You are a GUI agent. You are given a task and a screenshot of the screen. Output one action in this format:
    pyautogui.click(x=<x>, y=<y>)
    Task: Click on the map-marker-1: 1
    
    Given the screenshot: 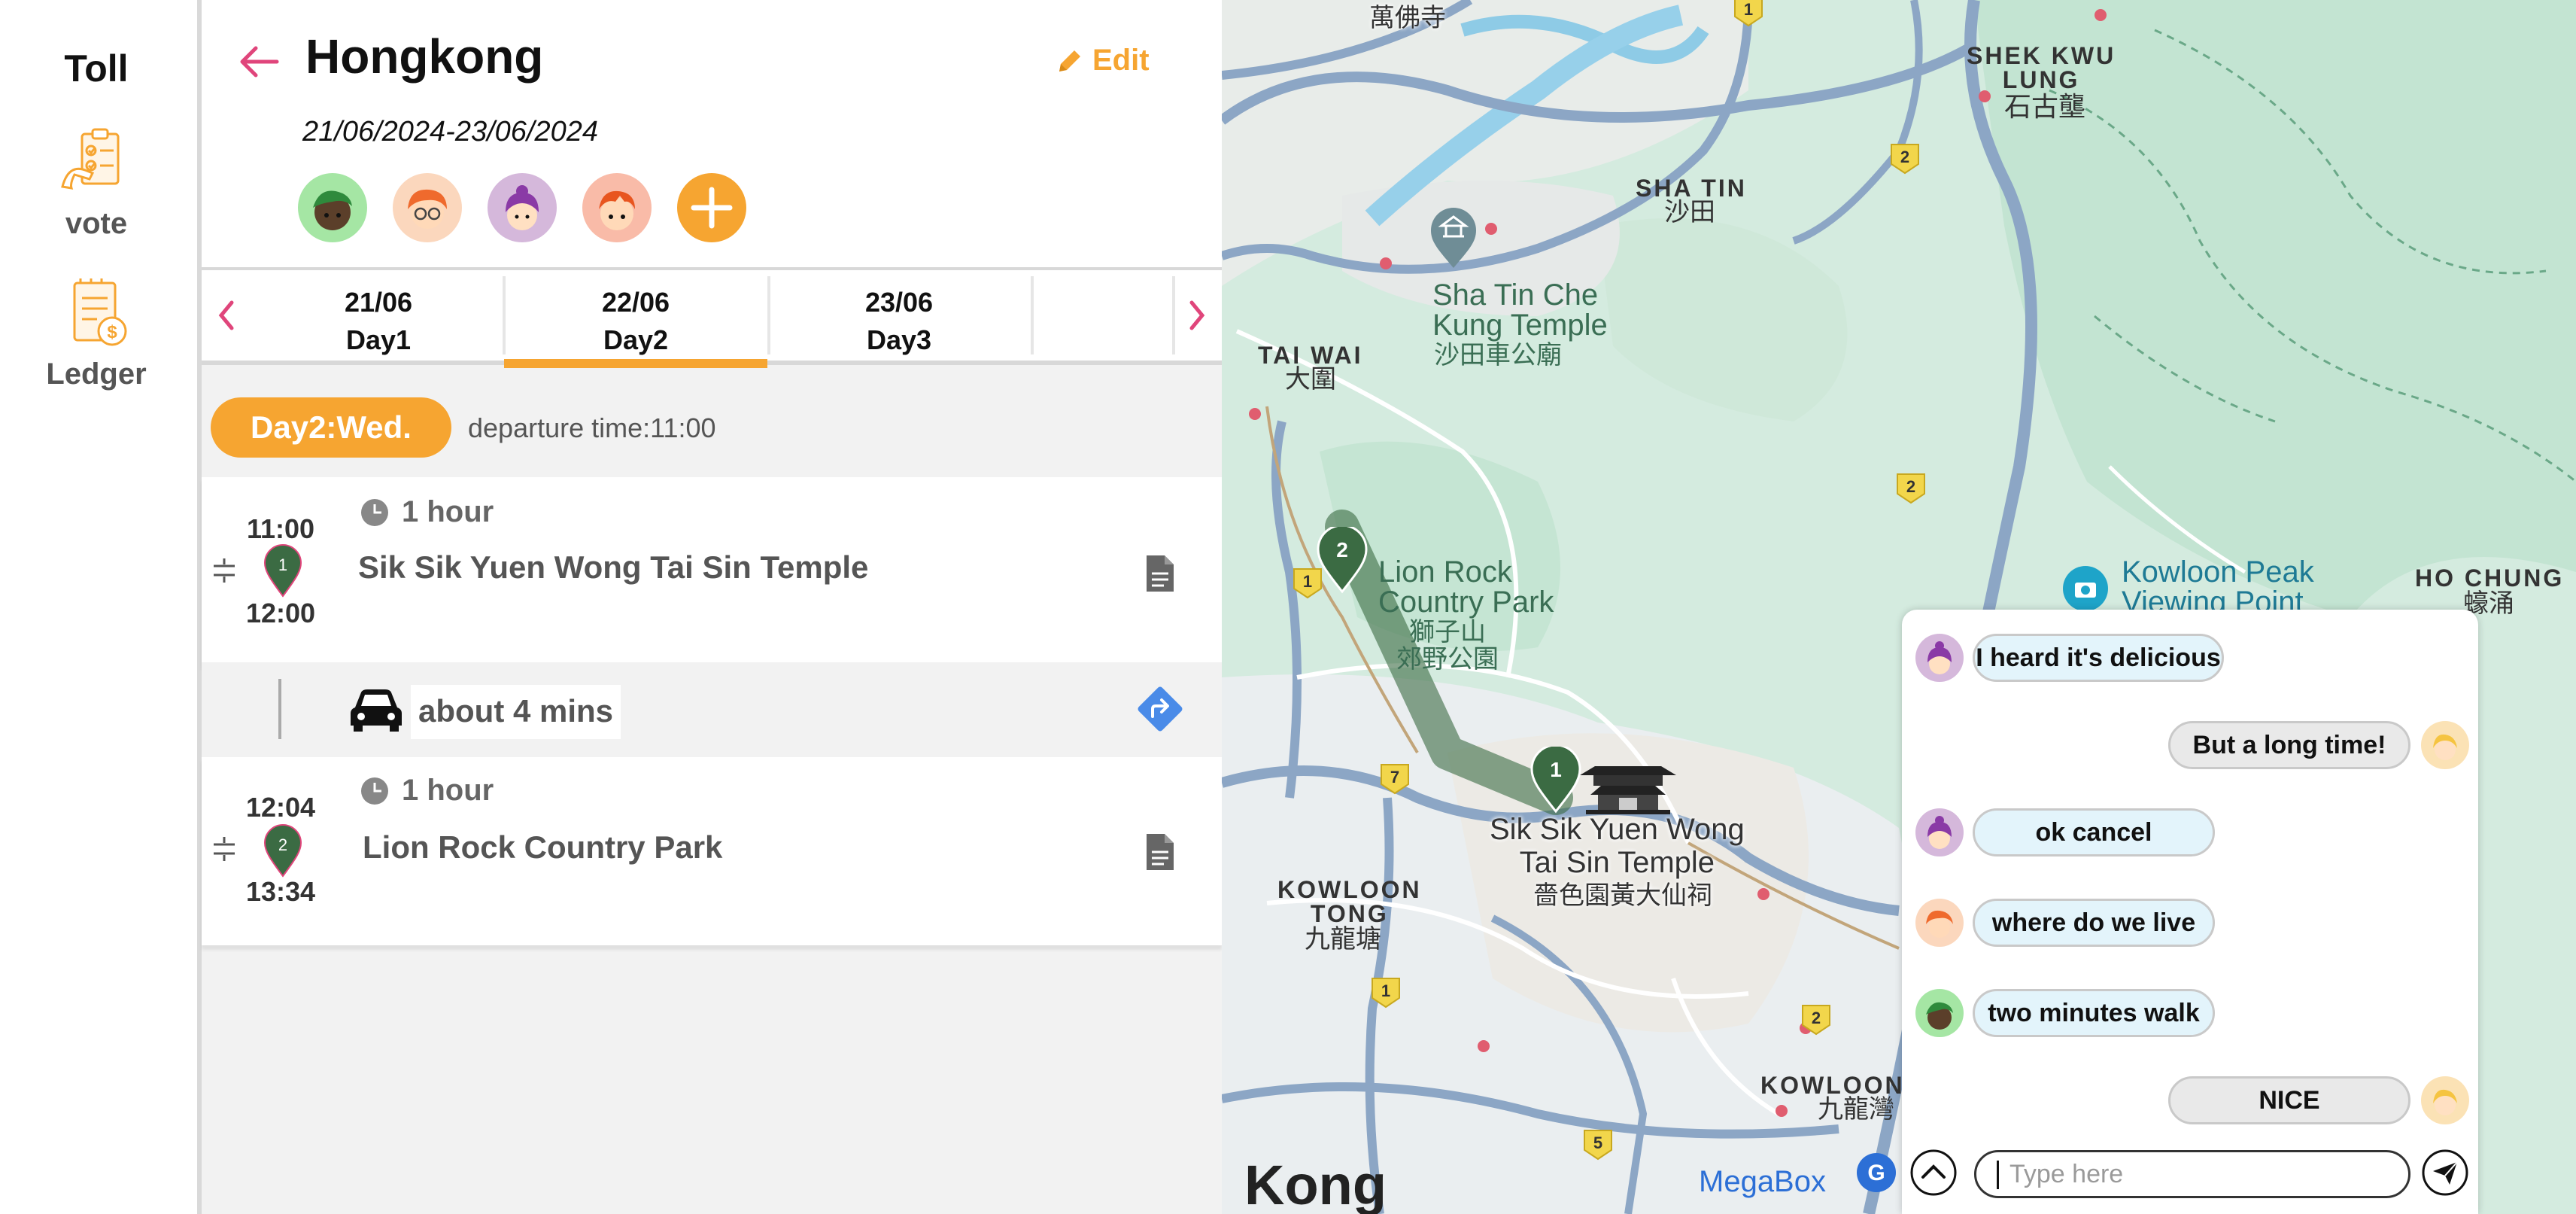 What is the action you would take?
    pyautogui.click(x=1556, y=781)
    